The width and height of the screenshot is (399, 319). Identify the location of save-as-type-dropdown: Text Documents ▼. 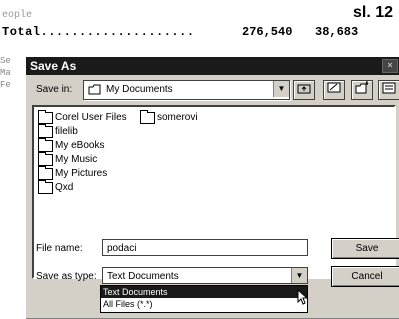
(205, 275).